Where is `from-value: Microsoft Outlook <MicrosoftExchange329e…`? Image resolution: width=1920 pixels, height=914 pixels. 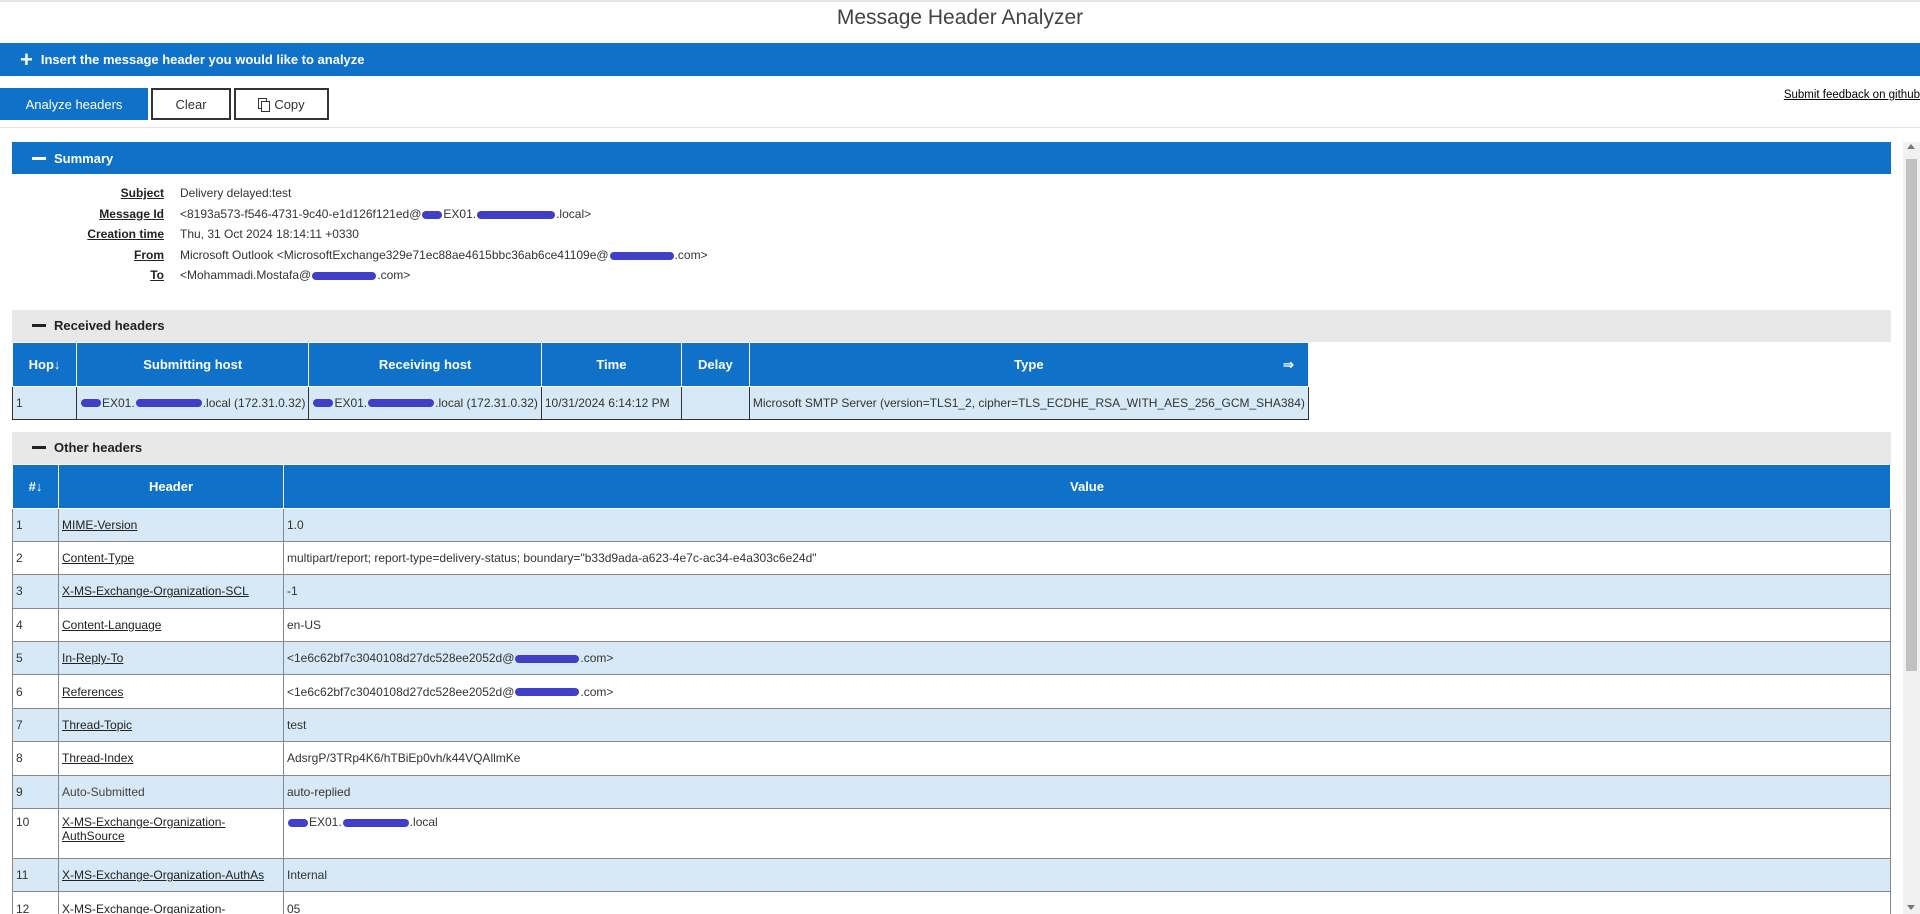
from-value: Microsoft Outlook <MicrosoftExchange329e… is located at coordinates (444, 254).